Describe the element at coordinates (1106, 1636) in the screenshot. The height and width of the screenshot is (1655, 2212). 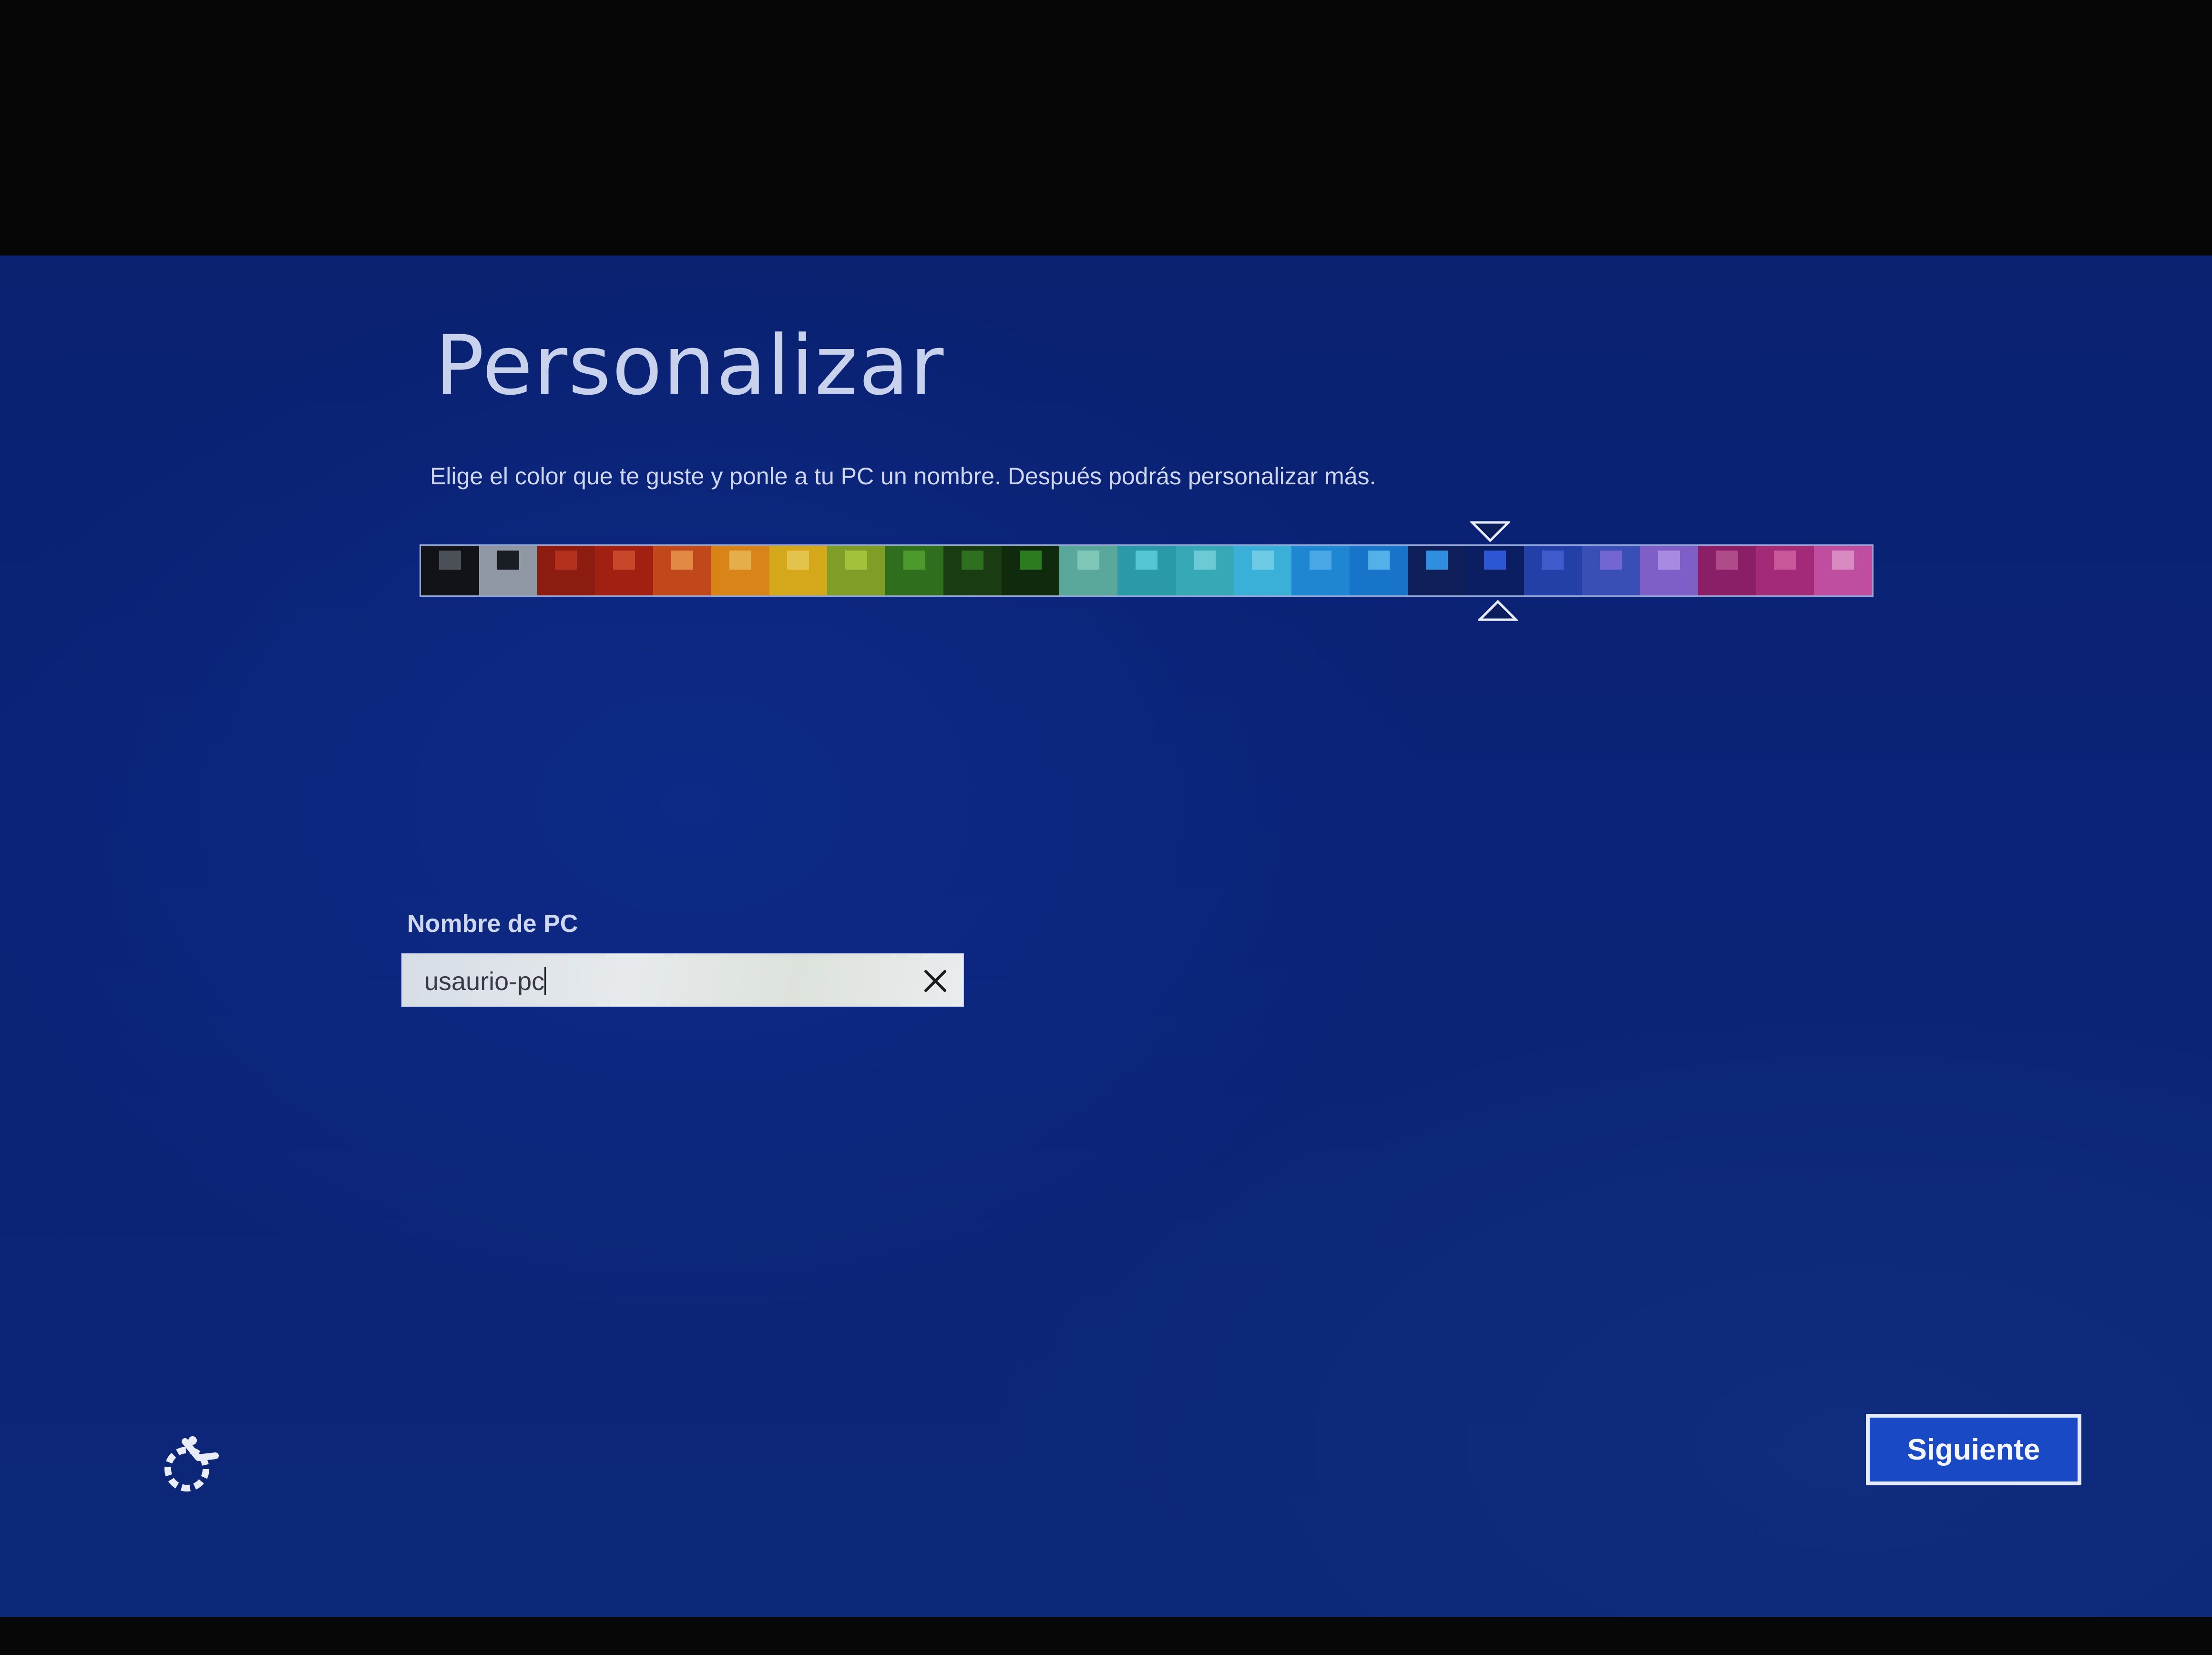
I see `monitor-bezel-bottom` at that location.